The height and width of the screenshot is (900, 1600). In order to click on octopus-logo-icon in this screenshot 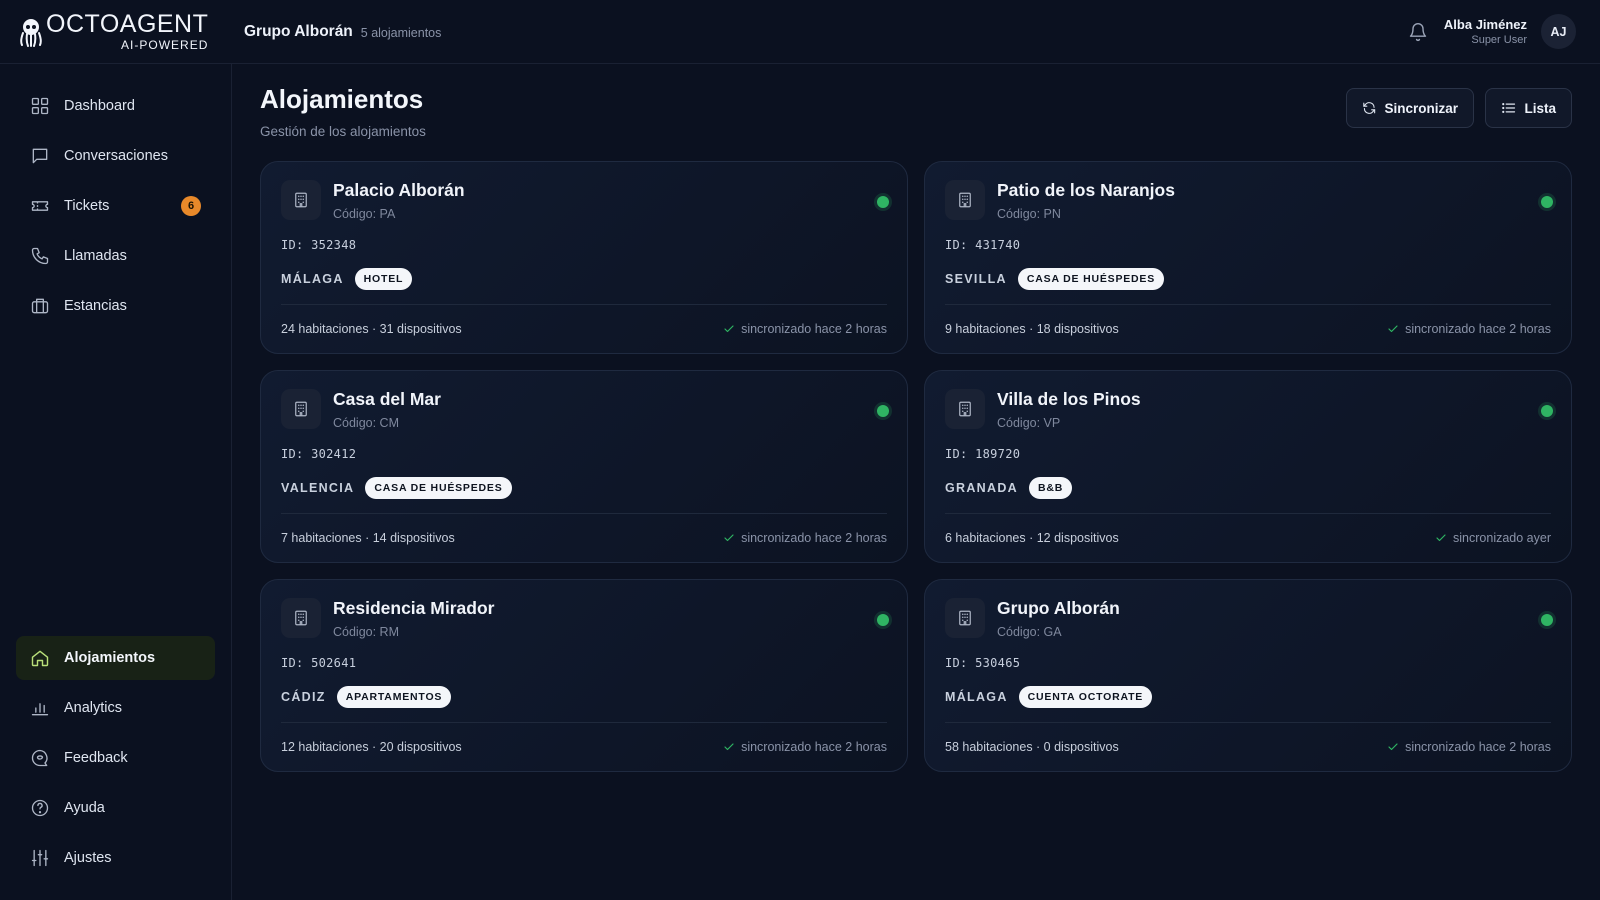, I will do `click(31, 32)`.